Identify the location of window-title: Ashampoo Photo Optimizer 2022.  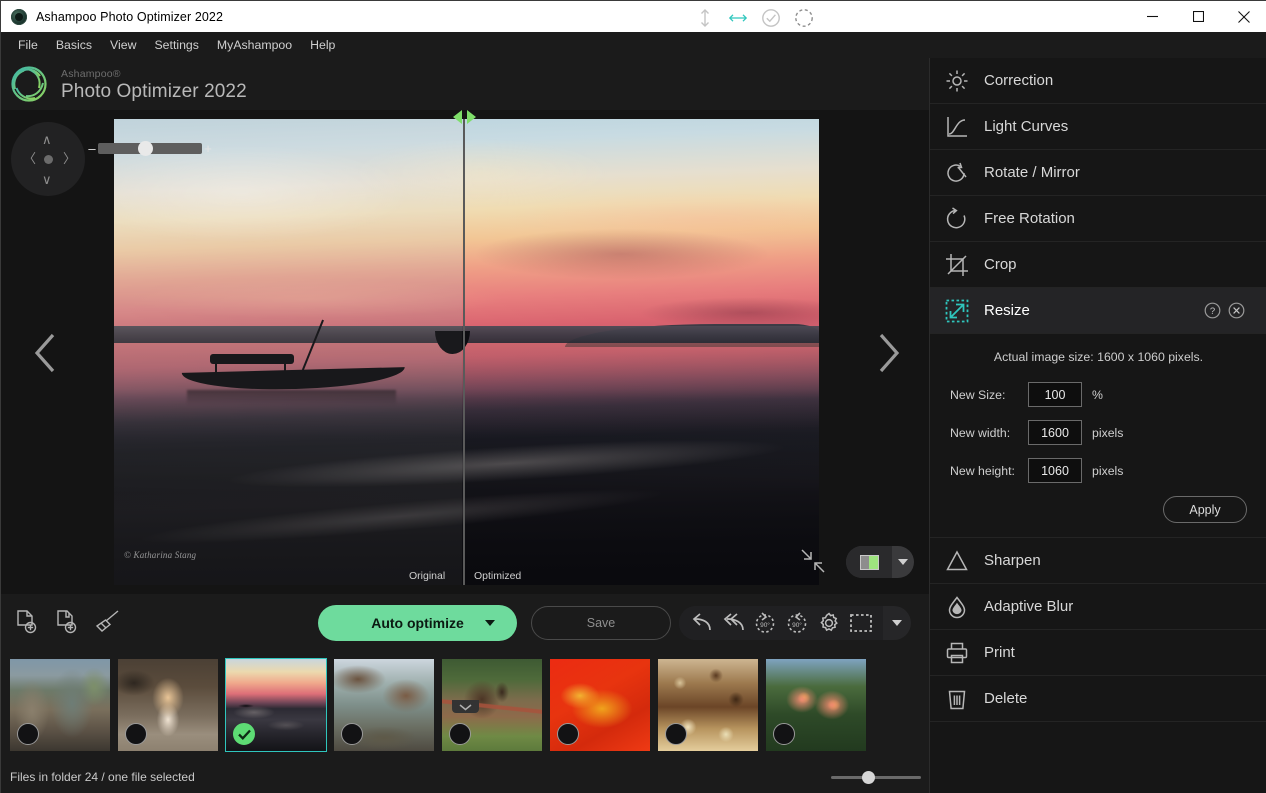
(130, 16).